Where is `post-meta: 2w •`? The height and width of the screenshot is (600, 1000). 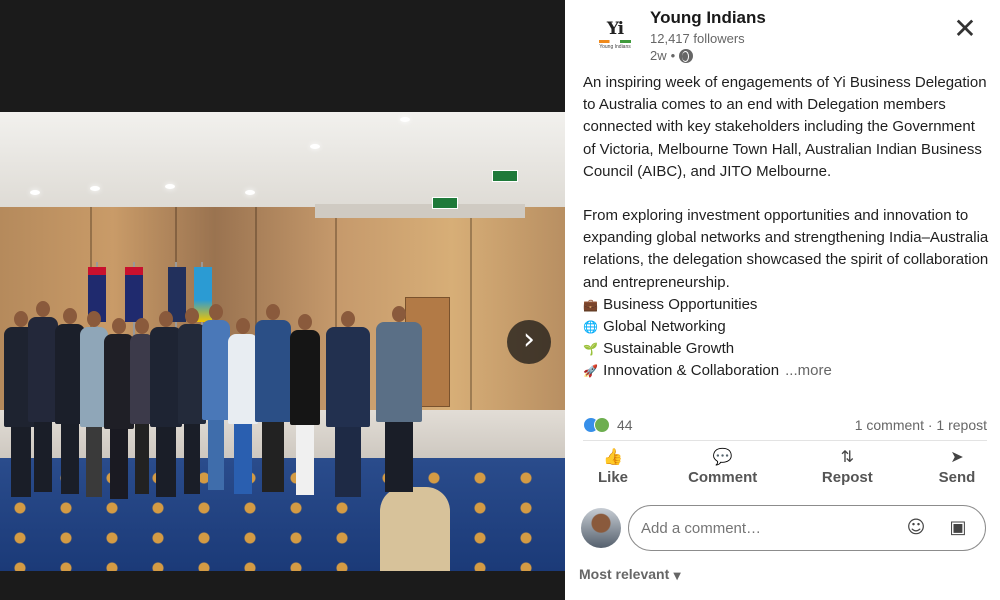
post-meta: 2w • is located at coordinates (708, 55).